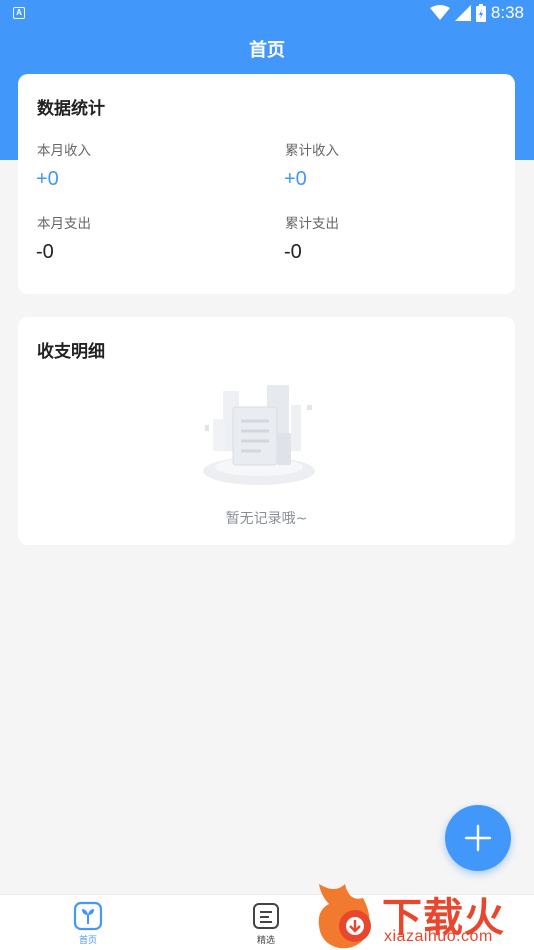 The image size is (534, 950). Describe the element at coordinates (47, 179) in the screenshot. I see `monthly-income-value: +0` at that location.